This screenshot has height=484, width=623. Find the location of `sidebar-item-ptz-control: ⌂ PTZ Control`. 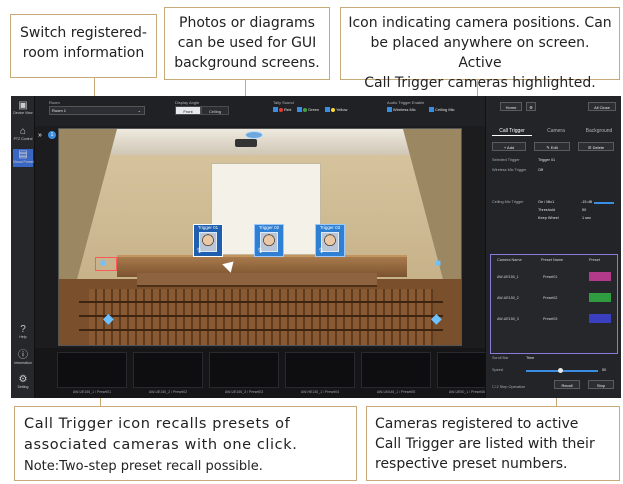

sidebar-item-ptz-control: ⌂ PTZ Control is located at coordinates (23, 135).